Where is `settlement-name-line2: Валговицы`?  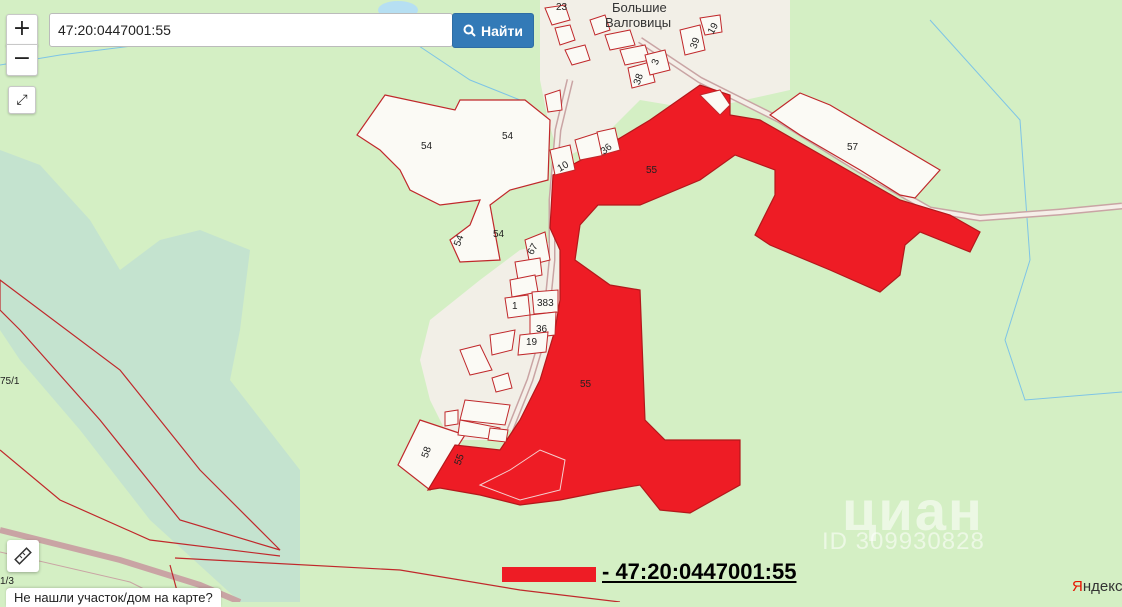 settlement-name-line2: Валговицы is located at coordinates (638, 22).